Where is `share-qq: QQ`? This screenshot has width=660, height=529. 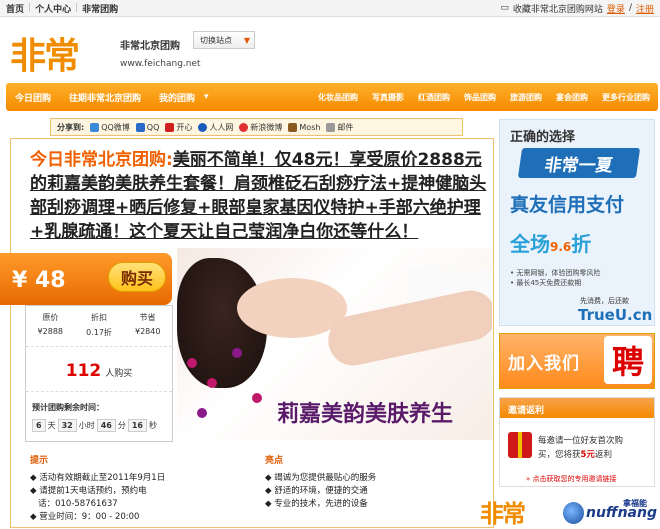
share-qq: QQ is located at coordinates (147, 127).